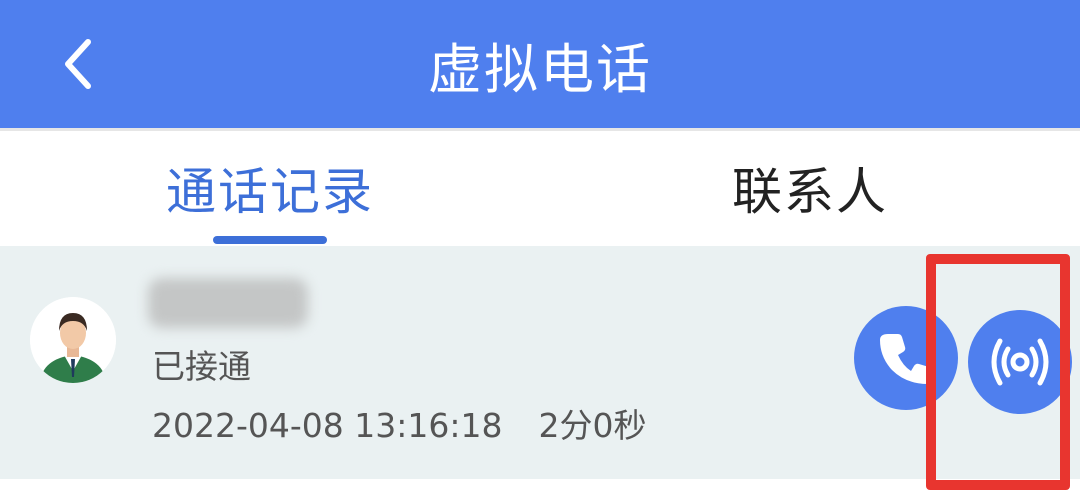 This screenshot has height=490, width=1080. I want to click on tab-call-records: 通话记录, so click(270, 188).